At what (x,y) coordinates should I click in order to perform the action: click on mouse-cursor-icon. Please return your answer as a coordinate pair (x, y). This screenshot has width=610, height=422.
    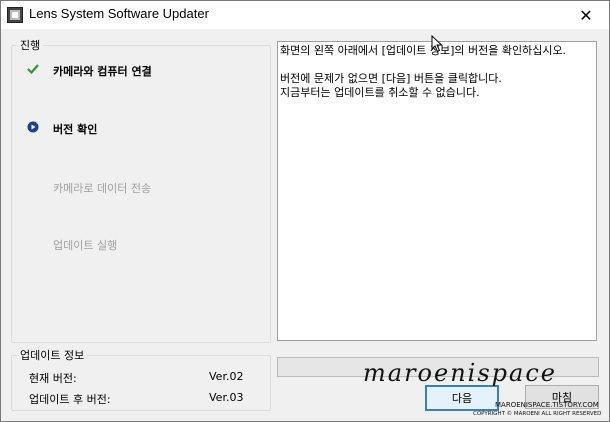
    Looking at the image, I should click on (437, 44).